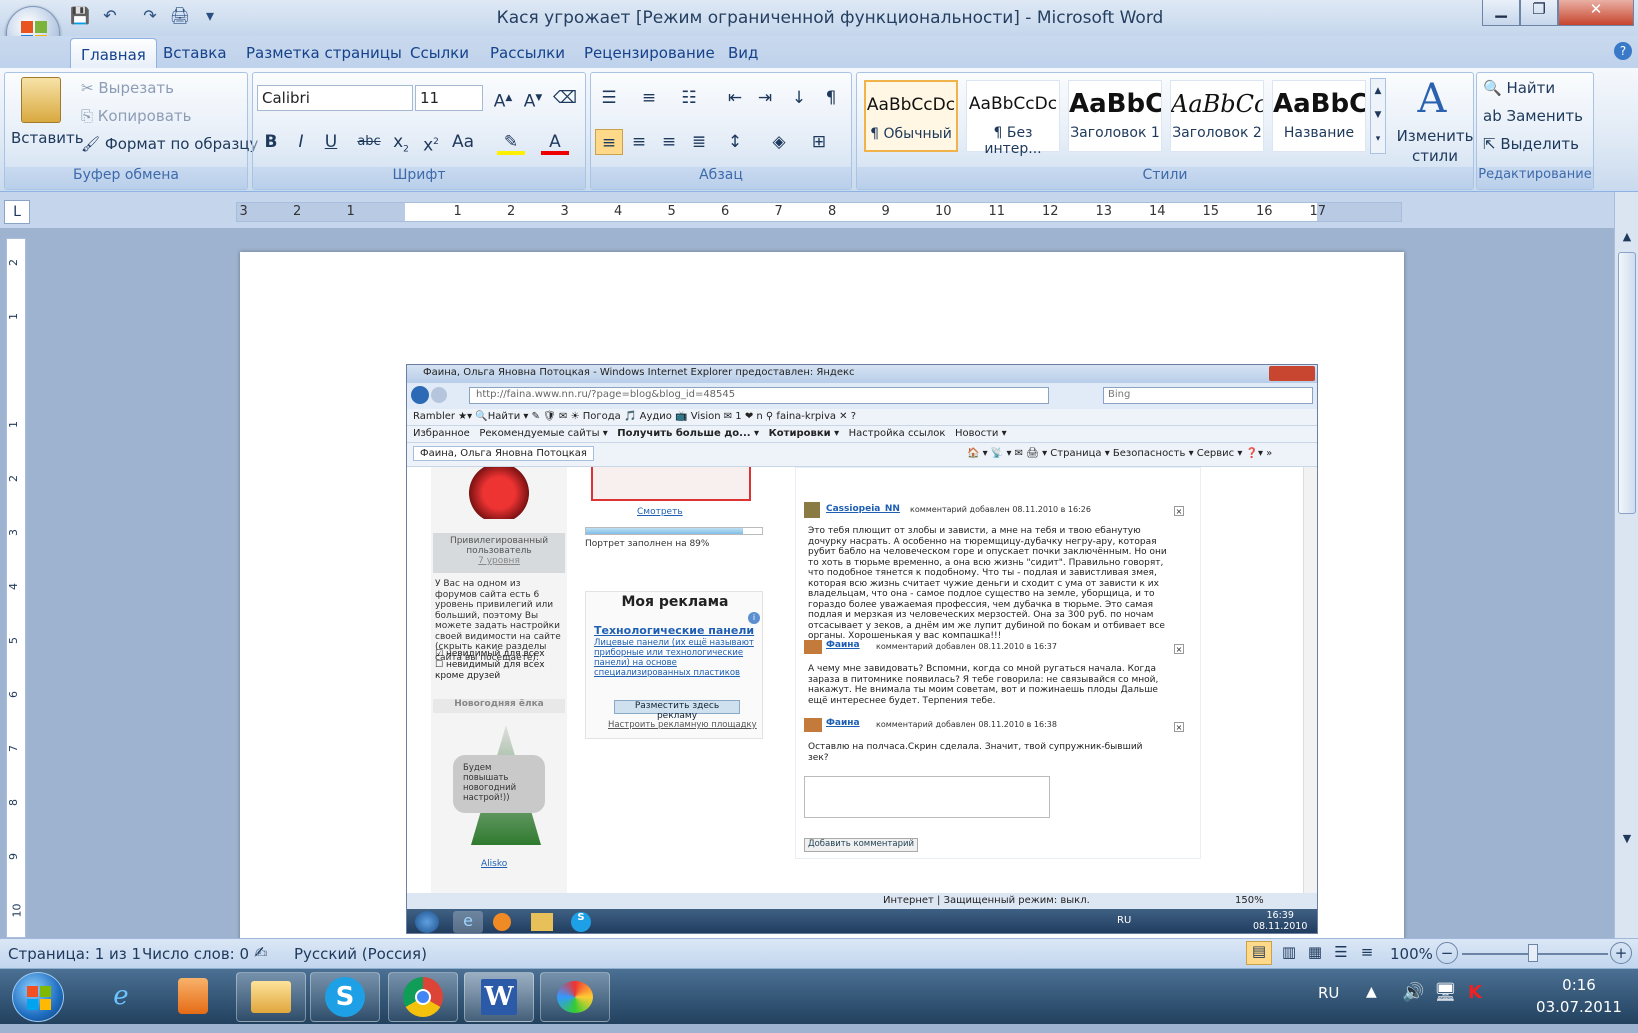 This screenshot has height=1033, width=1638. Describe the element at coordinates (831, 98) in the screenshot. I see `show-formatting-icon: ¶` at that location.